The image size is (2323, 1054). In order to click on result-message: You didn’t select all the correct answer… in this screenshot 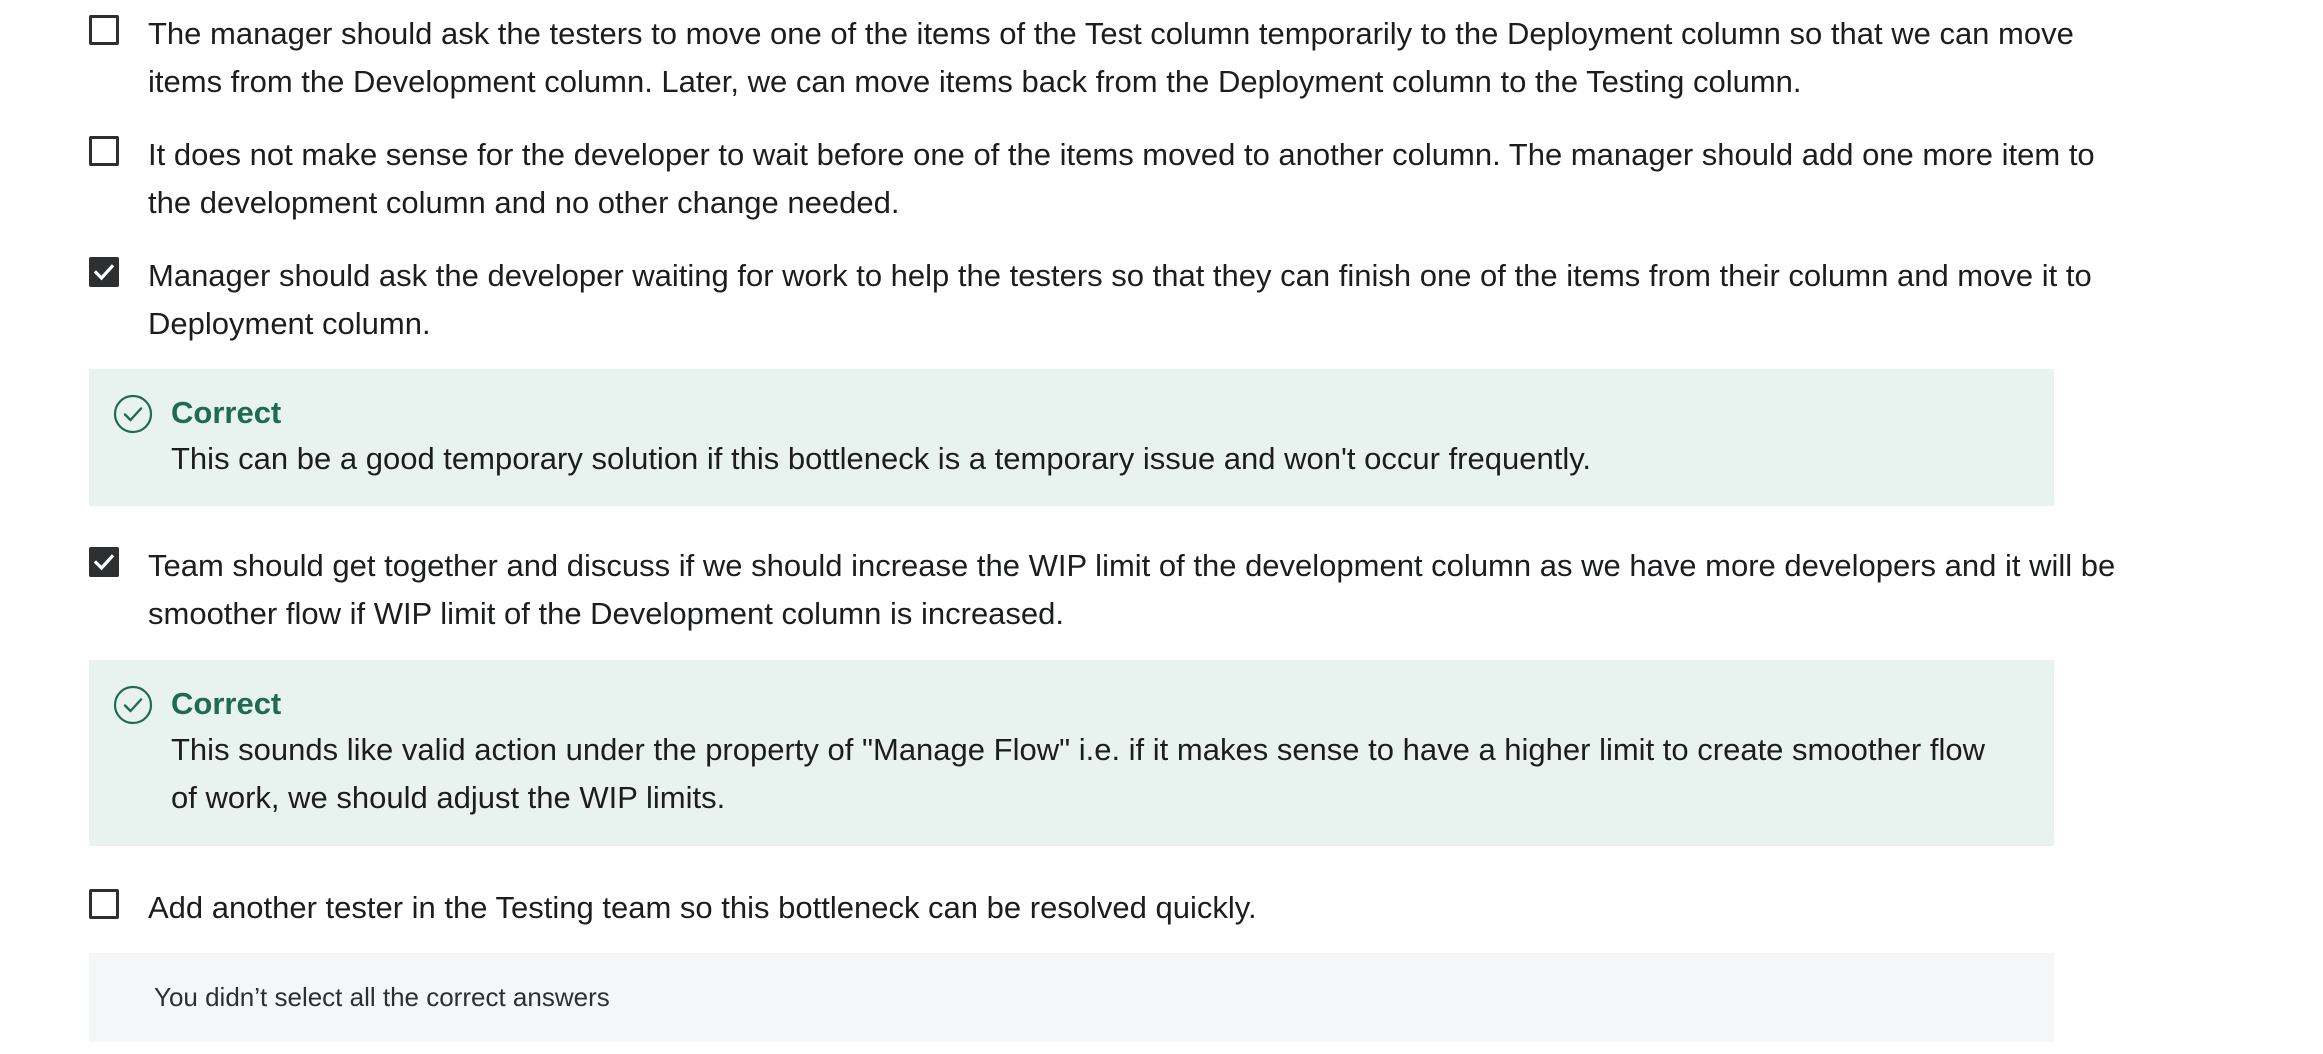, I will do `click(382, 997)`.